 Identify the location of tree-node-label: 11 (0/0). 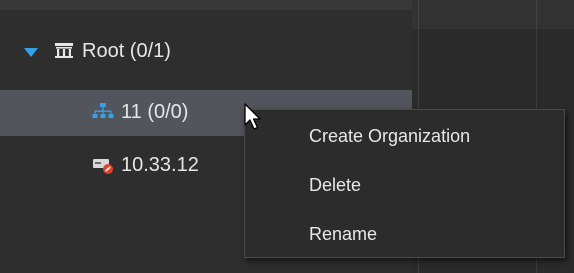
(155, 112).